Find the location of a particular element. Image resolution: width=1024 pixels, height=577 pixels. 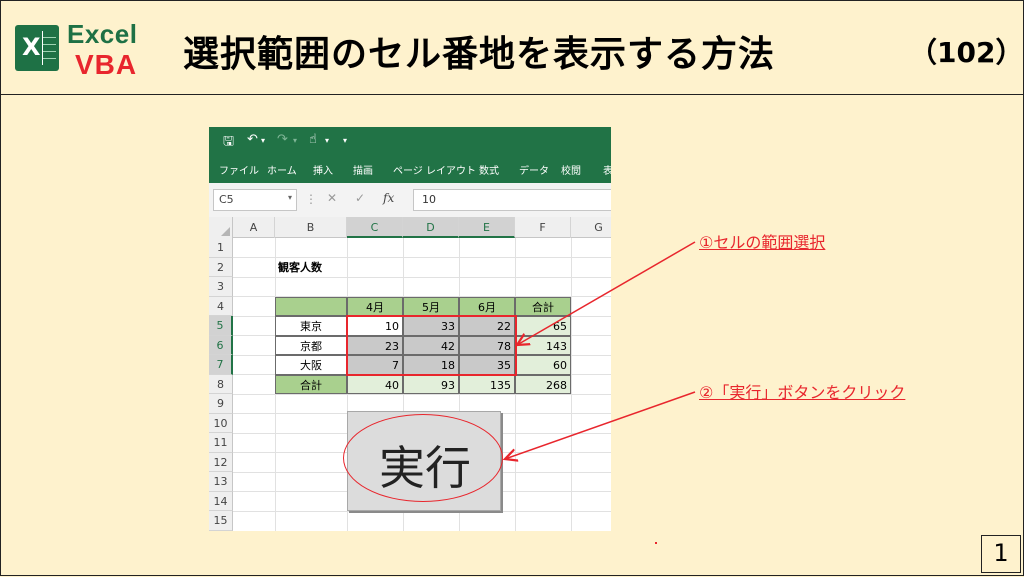

slide-title: 選択範囲のセル番地を表示する方法 is located at coordinates (479, 54).